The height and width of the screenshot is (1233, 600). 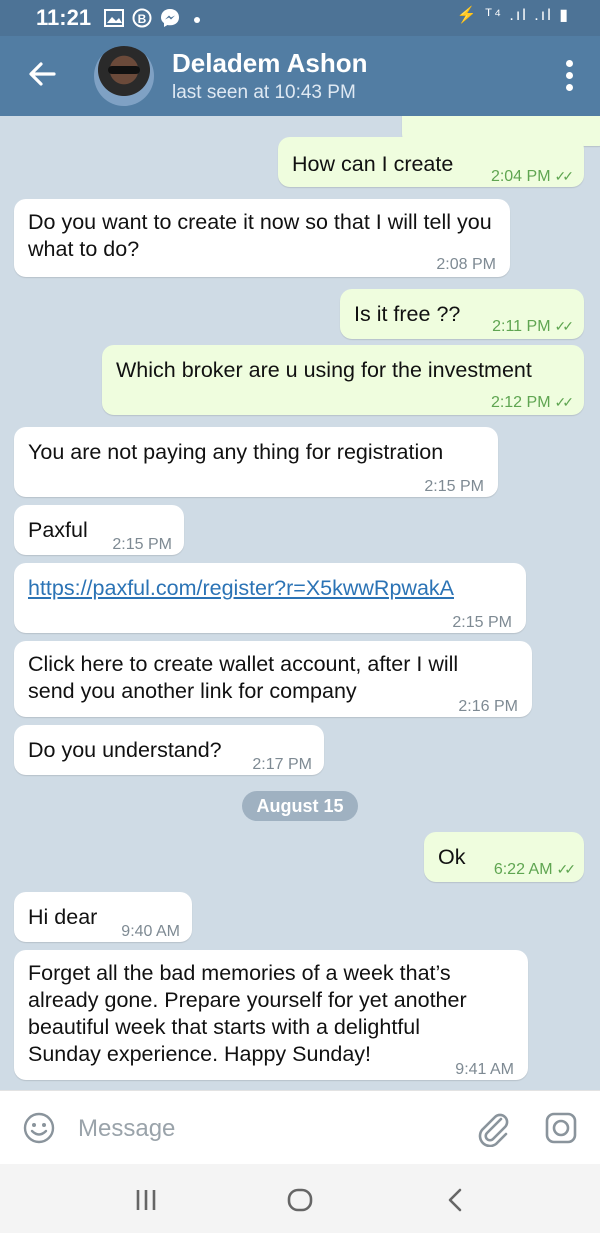 I want to click on camera-icon, so click(x=561, y=1128).